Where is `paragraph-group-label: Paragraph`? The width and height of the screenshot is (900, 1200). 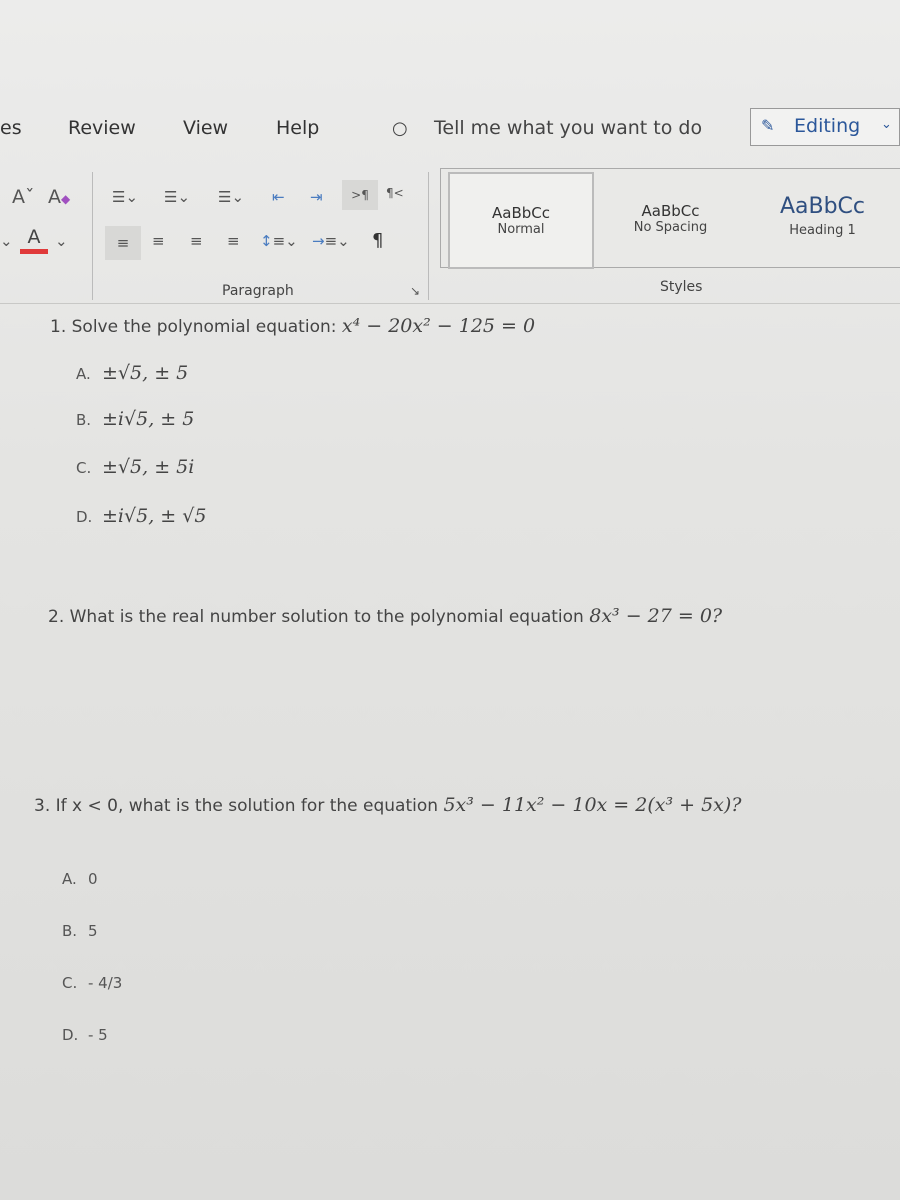 paragraph-group-label: Paragraph is located at coordinates (258, 291).